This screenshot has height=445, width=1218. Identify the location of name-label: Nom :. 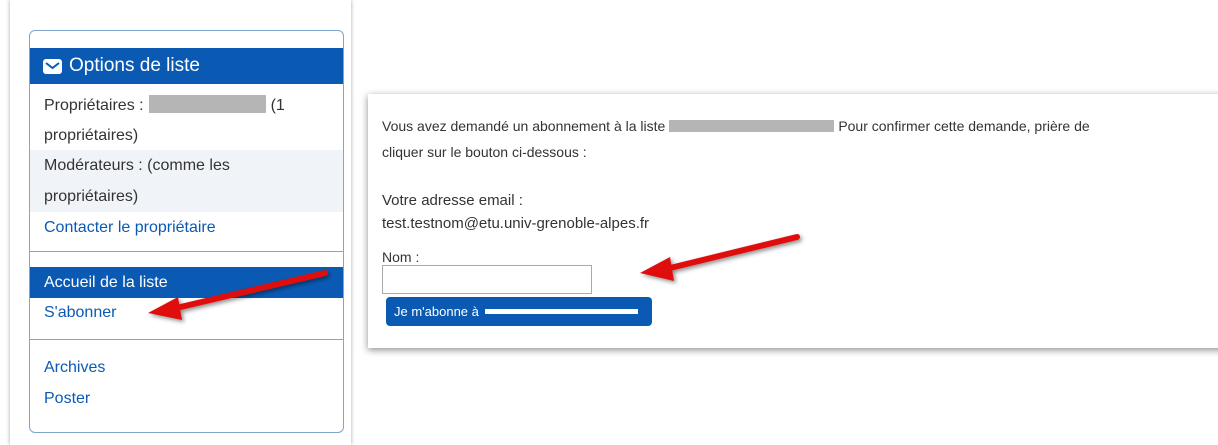
(401, 257).